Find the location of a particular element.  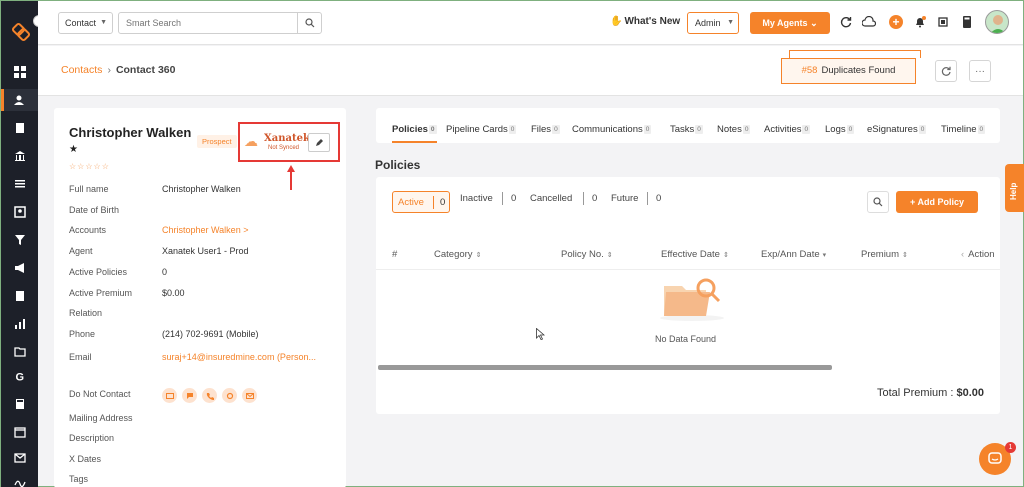

role-select: Admin ▼ is located at coordinates (713, 23).